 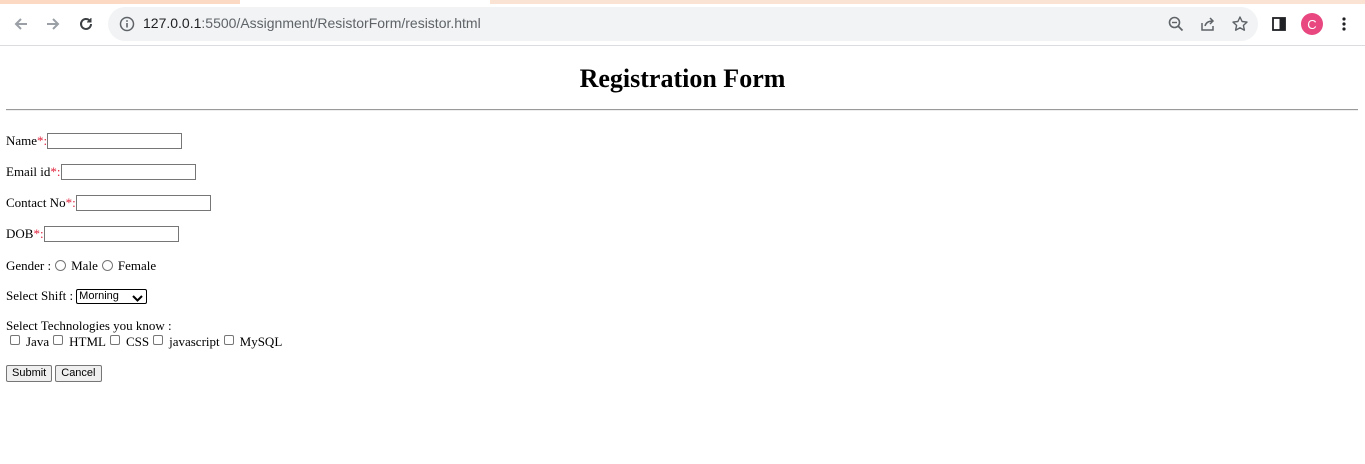 I want to click on gender-male-label: Male, so click(x=84, y=265).